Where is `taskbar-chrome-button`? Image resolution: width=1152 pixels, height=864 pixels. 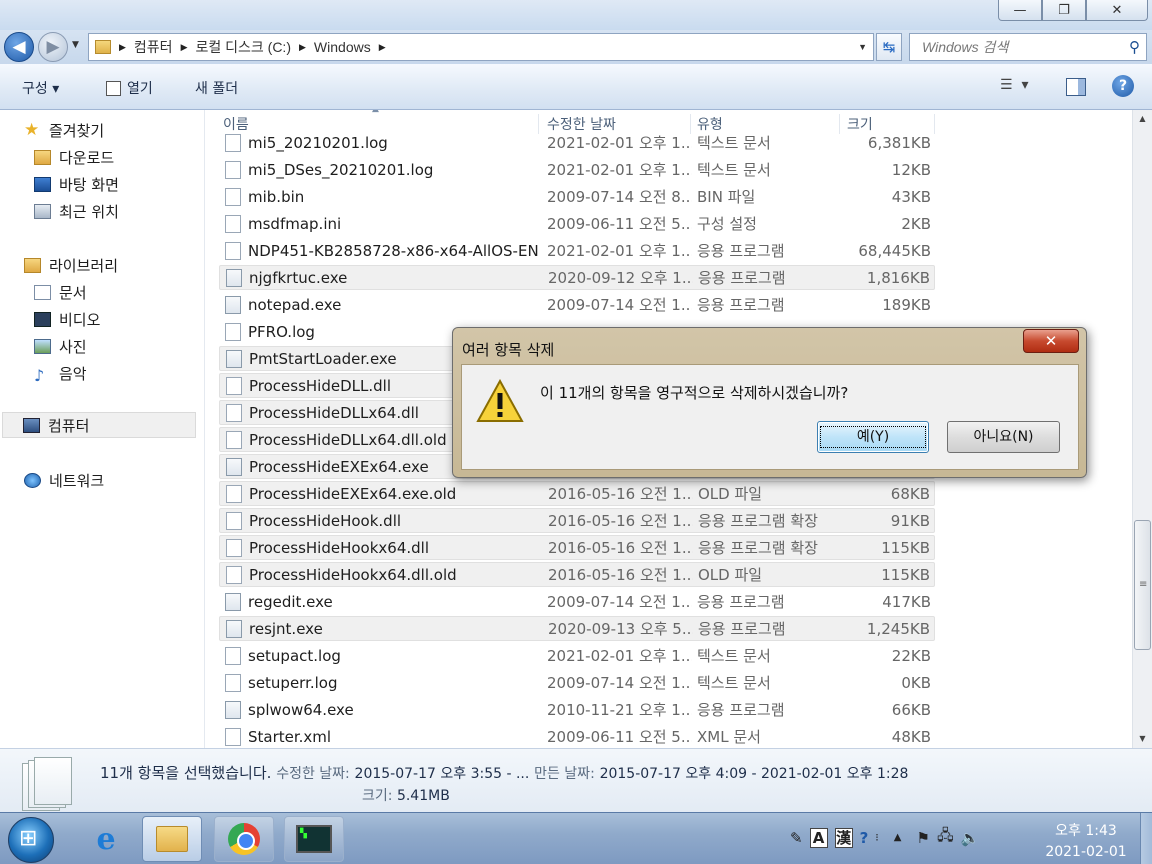 taskbar-chrome-button is located at coordinates (244, 839).